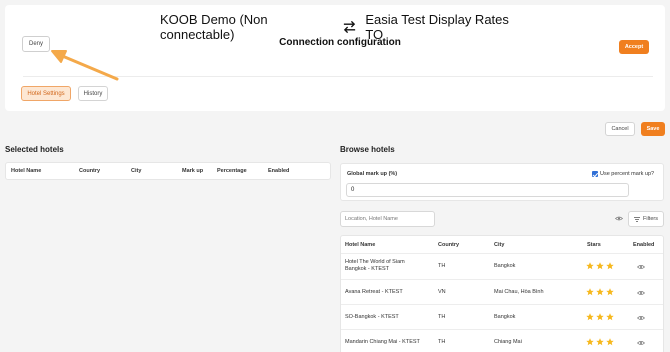  I want to click on hotel-search-input: Location, Hotel Name, so click(387, 219).